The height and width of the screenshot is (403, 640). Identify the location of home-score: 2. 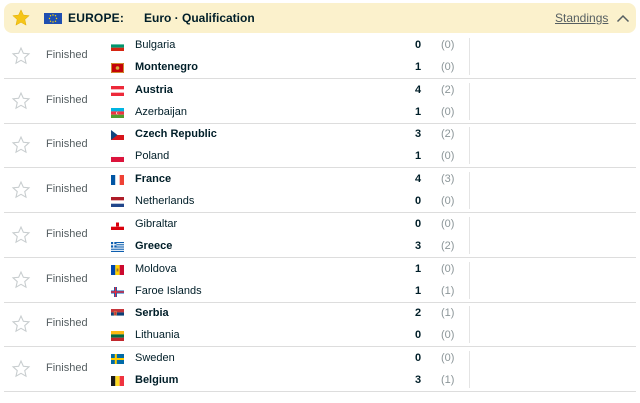
(418, 313).